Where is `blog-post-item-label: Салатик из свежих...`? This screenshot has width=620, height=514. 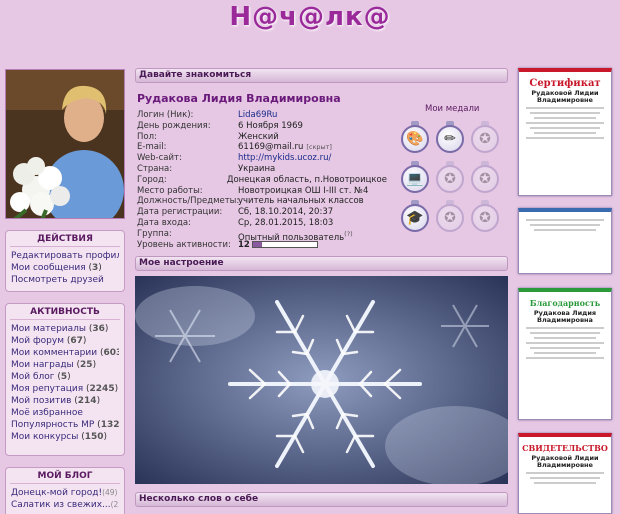
blog-post-item-label: Салатик из свежих... is located at coordinates (61, 505).